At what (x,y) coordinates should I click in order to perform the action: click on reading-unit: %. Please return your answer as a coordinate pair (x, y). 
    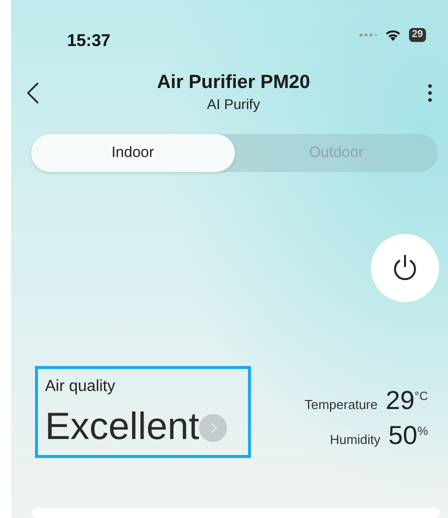
    Looking at the image, I should click on (422, 431).